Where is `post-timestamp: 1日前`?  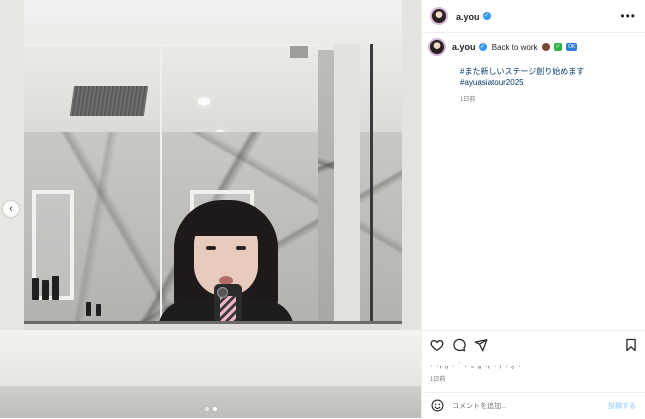 post-timestamp: 1日前 is located at coordinates (437, 378).